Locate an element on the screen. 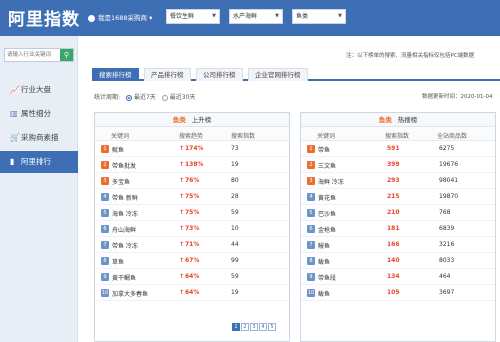  option-7days: 最近7天 is located at coordinates (145, 97).